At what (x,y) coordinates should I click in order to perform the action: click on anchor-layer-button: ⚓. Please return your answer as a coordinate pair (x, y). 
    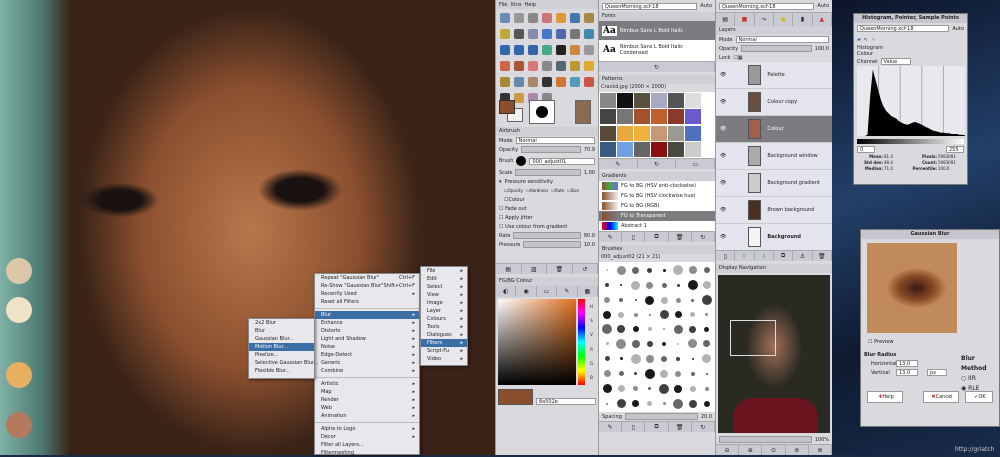
    Looking at the image, I should click on (803, 256).